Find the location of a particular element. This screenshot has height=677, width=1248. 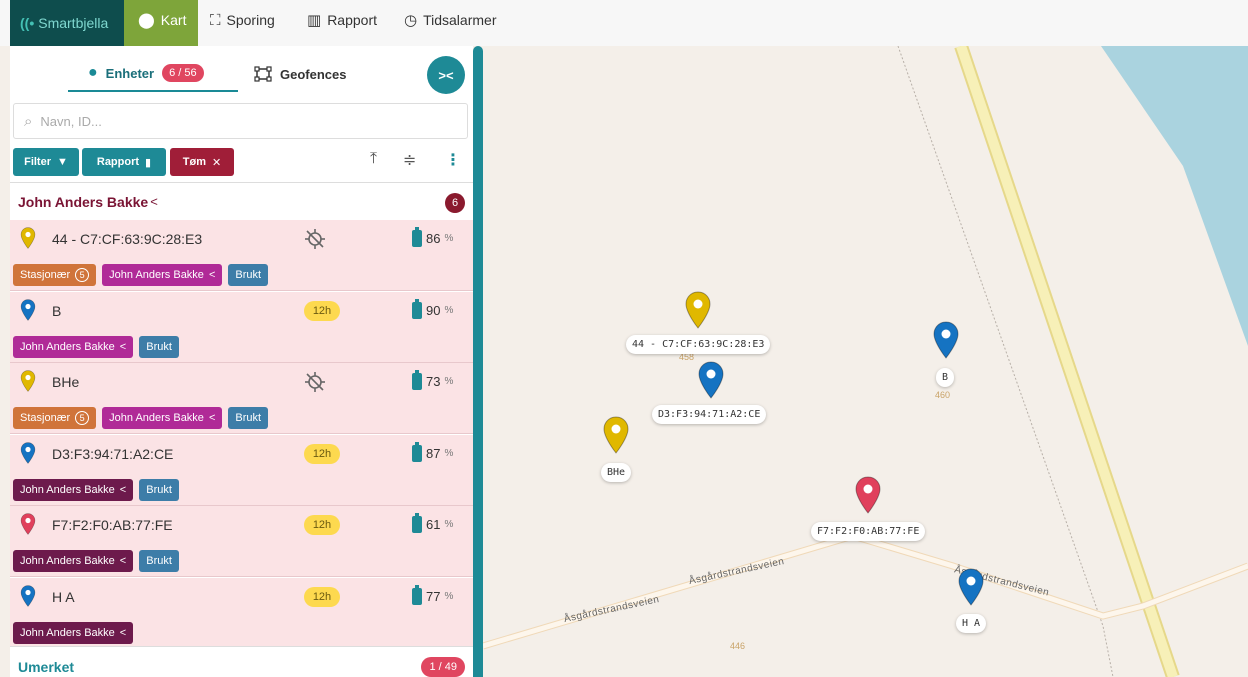

stationary-tag: Stasjonær 5 is located at coordinates (55, 418).